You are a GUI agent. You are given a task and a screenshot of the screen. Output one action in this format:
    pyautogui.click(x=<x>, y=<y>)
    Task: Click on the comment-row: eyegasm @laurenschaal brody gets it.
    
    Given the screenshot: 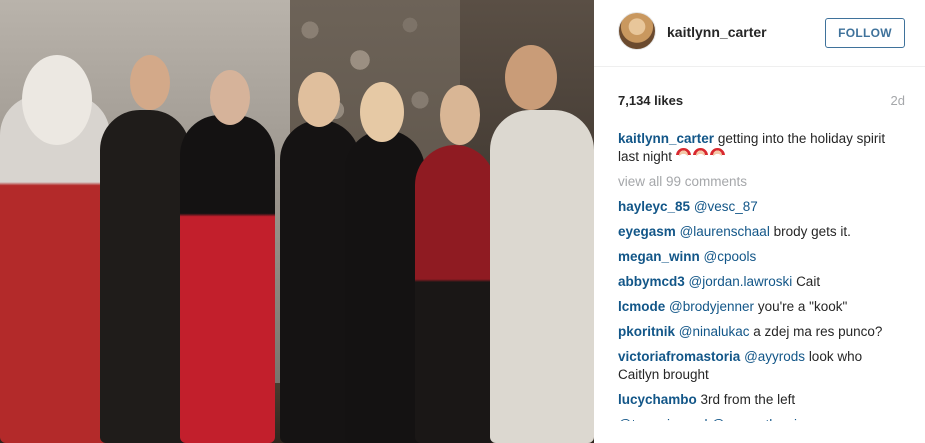 What is the action you would take?
    pyautogui.click(x=761, y=232)
    